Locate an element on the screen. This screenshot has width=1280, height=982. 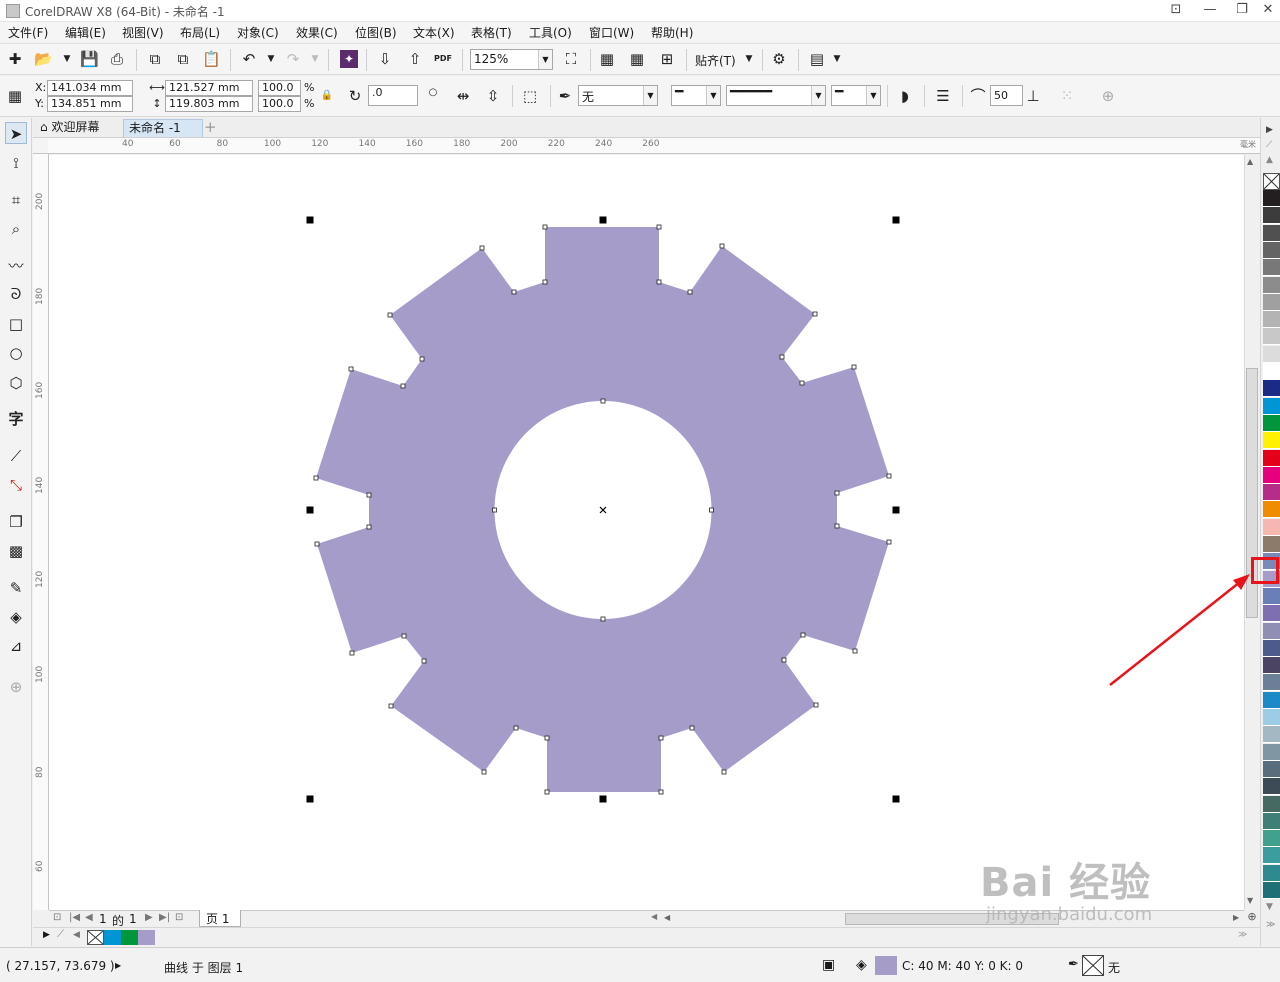
show-guidelines-icon: ⊞ is located at coordinates (667, 59).